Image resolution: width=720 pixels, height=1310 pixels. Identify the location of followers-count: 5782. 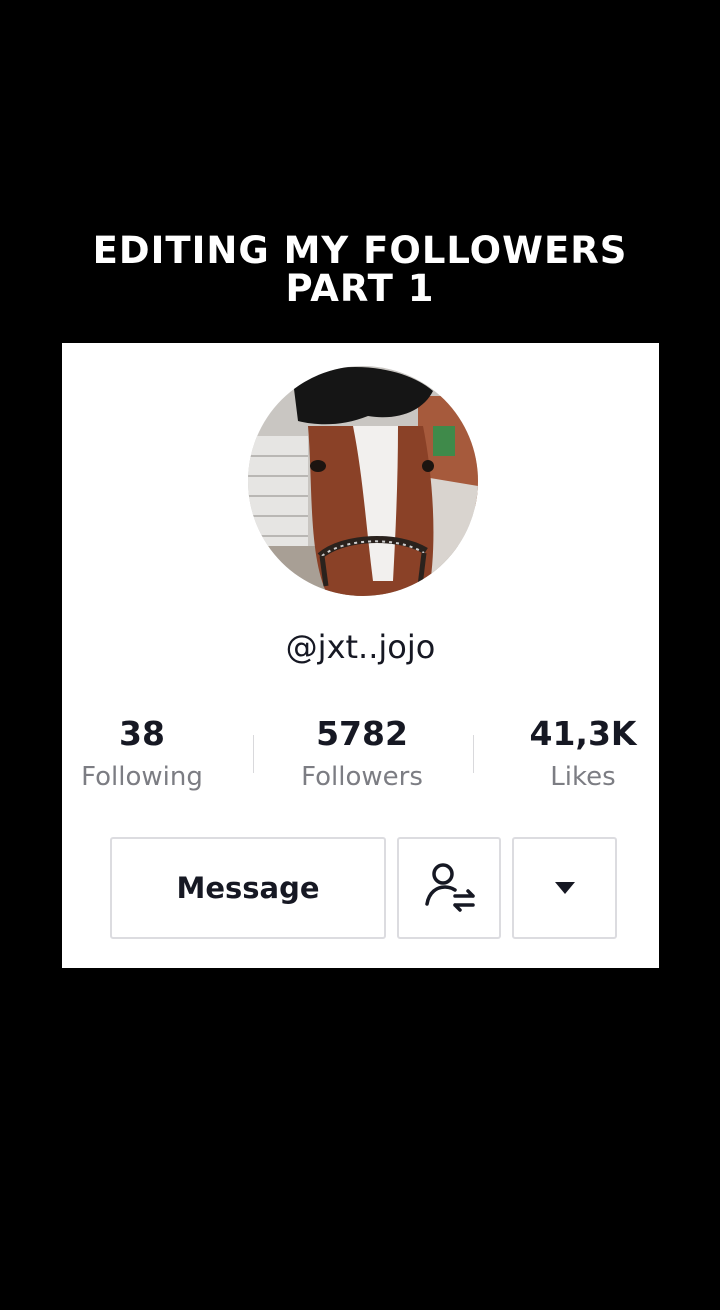
(362, 733).